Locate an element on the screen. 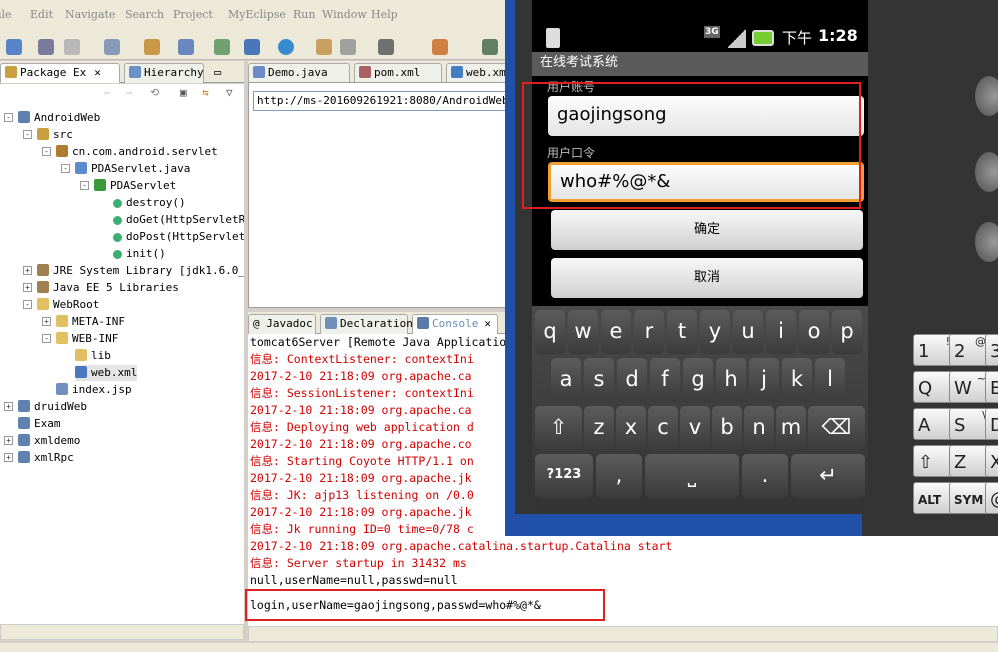 The width and height of the screenshot is (998, 652). key-w: w is located at coordinates (583, 332).